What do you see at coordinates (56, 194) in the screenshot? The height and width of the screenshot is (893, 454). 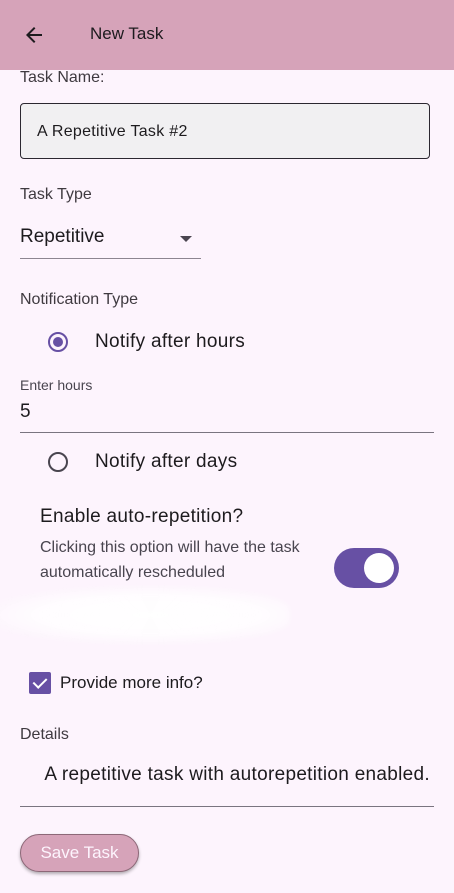 I see `task-type-label: Task Type` at bounding box center [56, 194].